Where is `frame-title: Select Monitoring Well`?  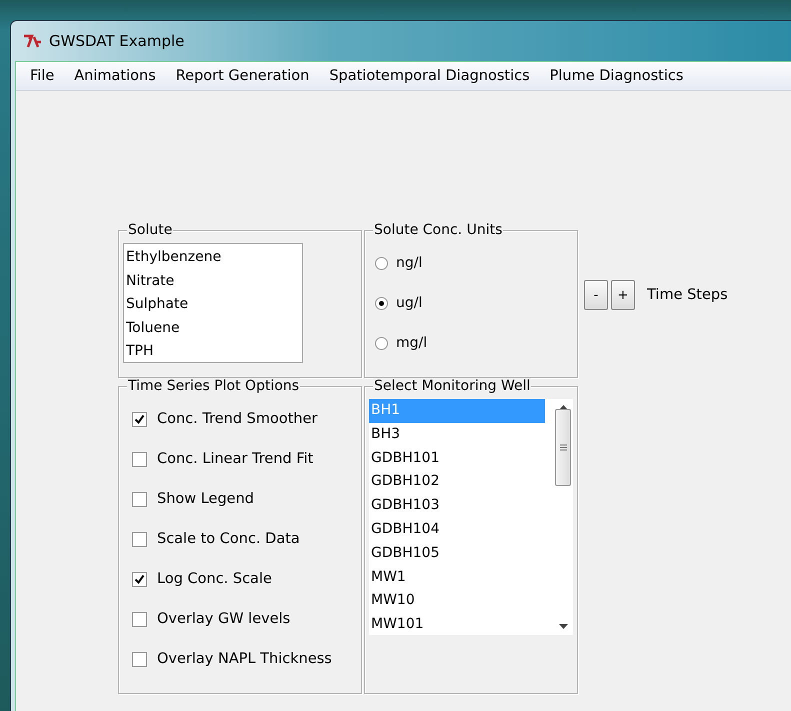 frame-title: Select Monitoring Well is located at coordinates (452, 386).